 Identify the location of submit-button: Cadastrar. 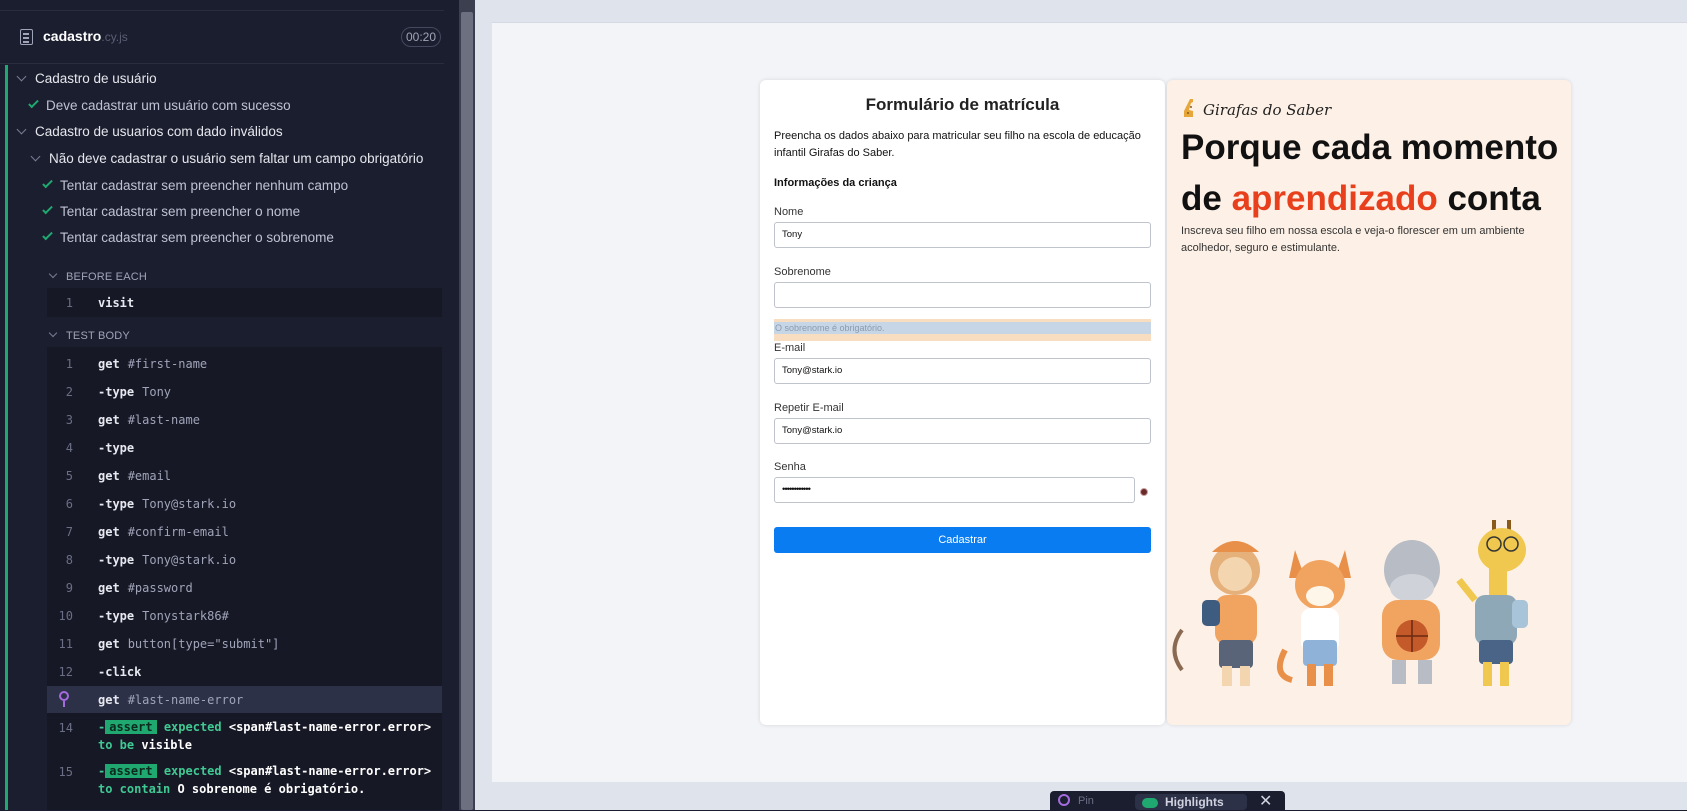
(962, 540).